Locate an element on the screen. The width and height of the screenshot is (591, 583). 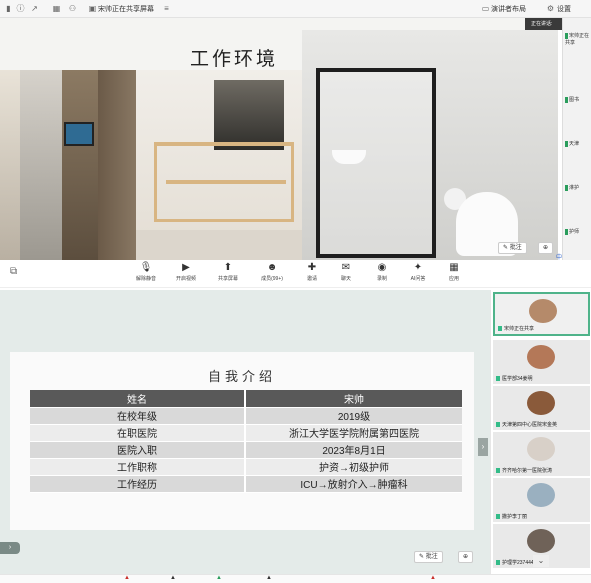
collapse-sidebar-button: › is located at coordinates (483, 447).